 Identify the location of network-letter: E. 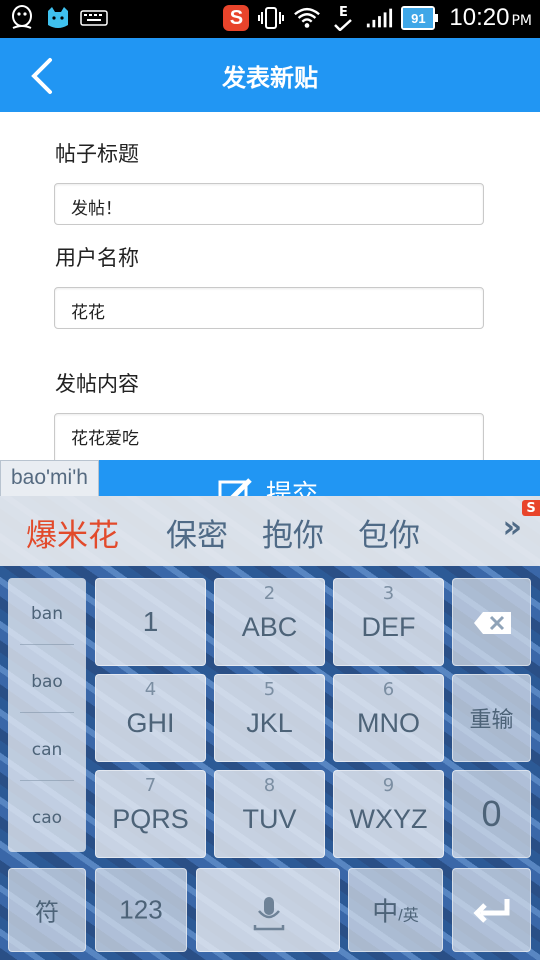
(343, 12).